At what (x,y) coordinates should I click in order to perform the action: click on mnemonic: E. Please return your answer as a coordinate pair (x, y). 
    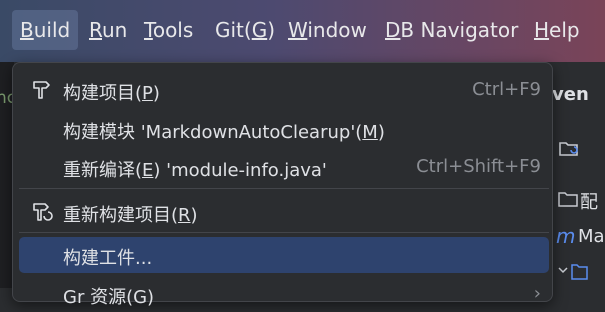
    Looking at the image, I should click on (148, 170).